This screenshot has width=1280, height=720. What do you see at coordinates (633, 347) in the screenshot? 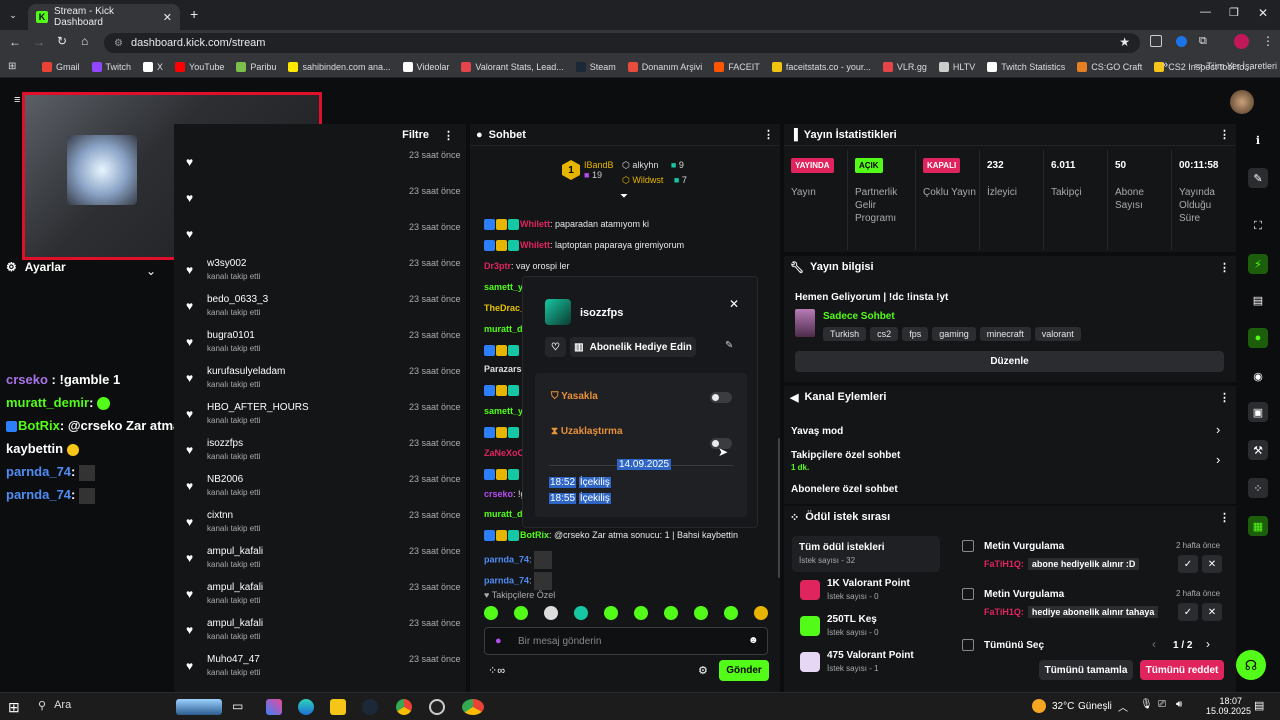
I see `gift-sub-button: ▥ Abonelik Hediye Edin` at bounding box center [633, 347].